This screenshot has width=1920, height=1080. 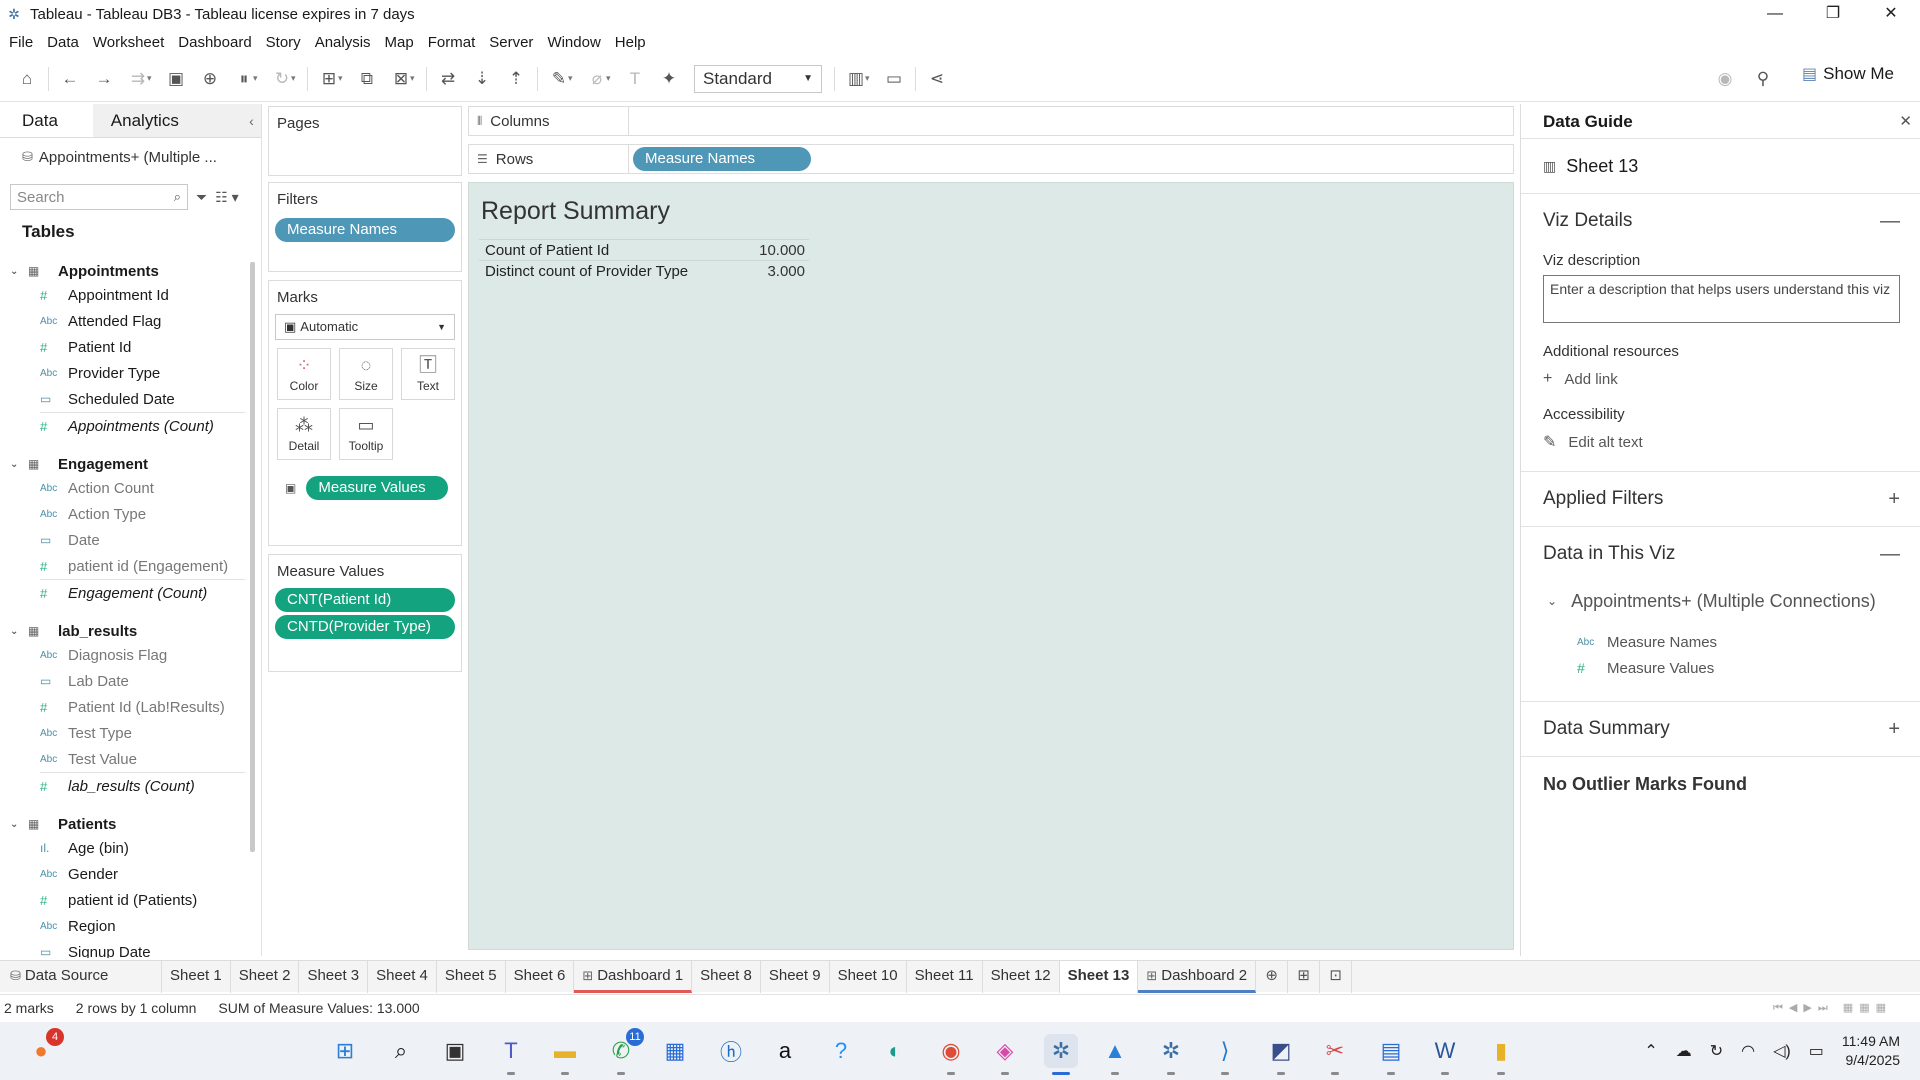 What do you see at coordinates (471, 976) in the screenshot?
I see `sheet-tab: Sheet 5` at bounding box center [471, 976].